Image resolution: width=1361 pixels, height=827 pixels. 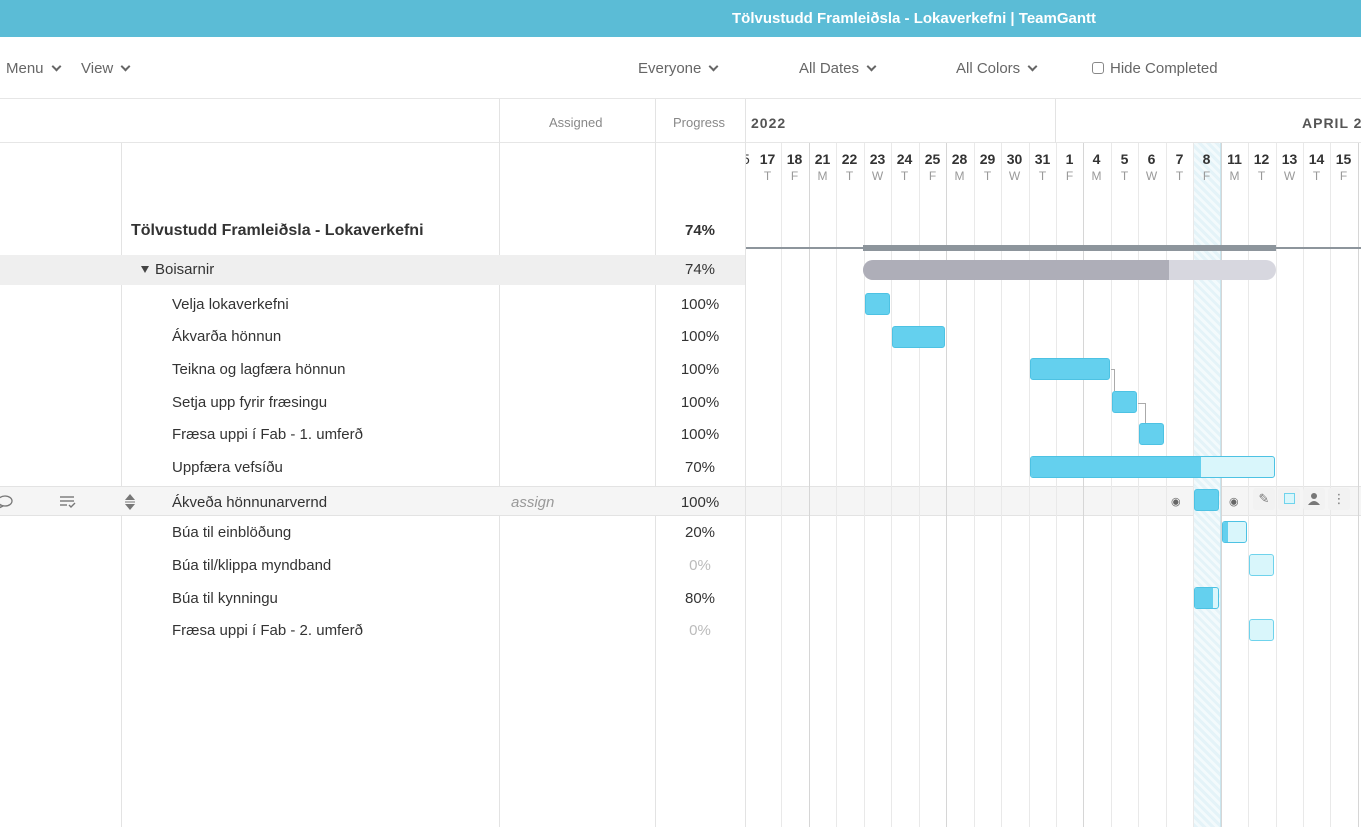 I want to click on task-row: Ákvarða hönnun 100%, so click(x=372, y=337).